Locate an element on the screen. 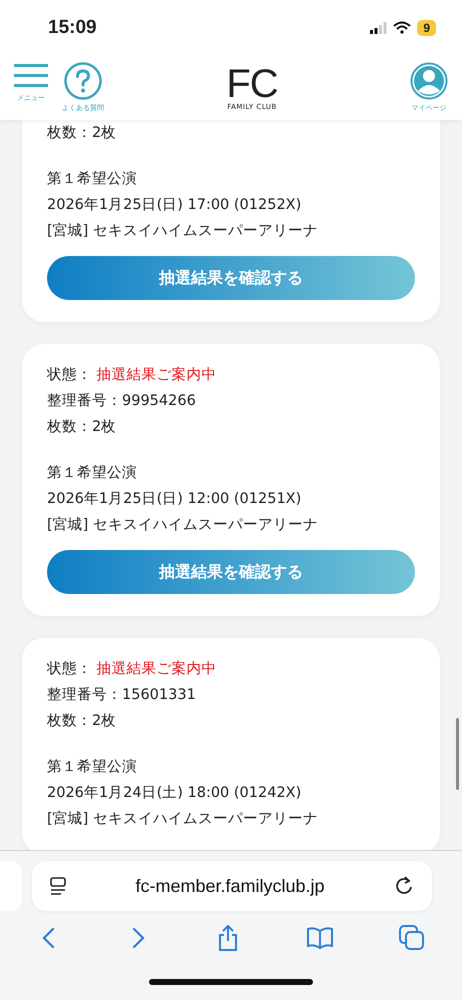 The height and width of the screenshot is (1000, 462). performance-date: 2026年1月24日(土) 18:00 (01242X) is located at coordinates (174, 793).